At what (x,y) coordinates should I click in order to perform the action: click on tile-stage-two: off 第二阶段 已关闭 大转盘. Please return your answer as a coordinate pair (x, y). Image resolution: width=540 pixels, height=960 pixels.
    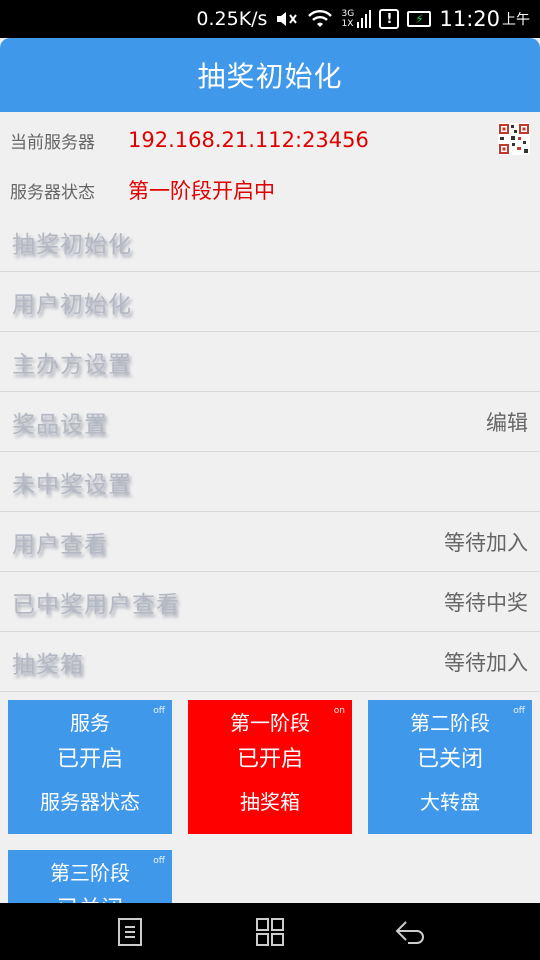
    Looking at the image, I should click on (450, 767).